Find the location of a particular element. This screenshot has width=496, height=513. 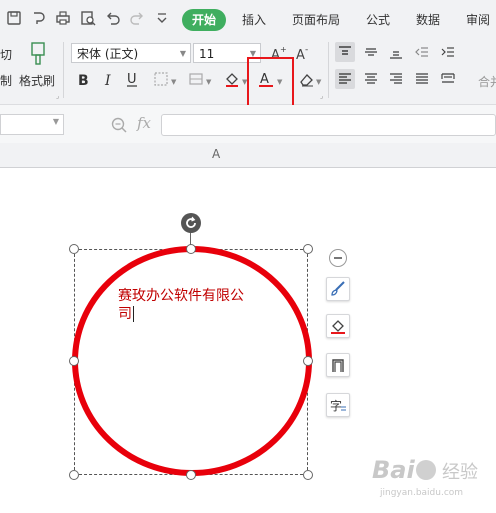

resize-handle-bottom is located at coordinates (191, 475).